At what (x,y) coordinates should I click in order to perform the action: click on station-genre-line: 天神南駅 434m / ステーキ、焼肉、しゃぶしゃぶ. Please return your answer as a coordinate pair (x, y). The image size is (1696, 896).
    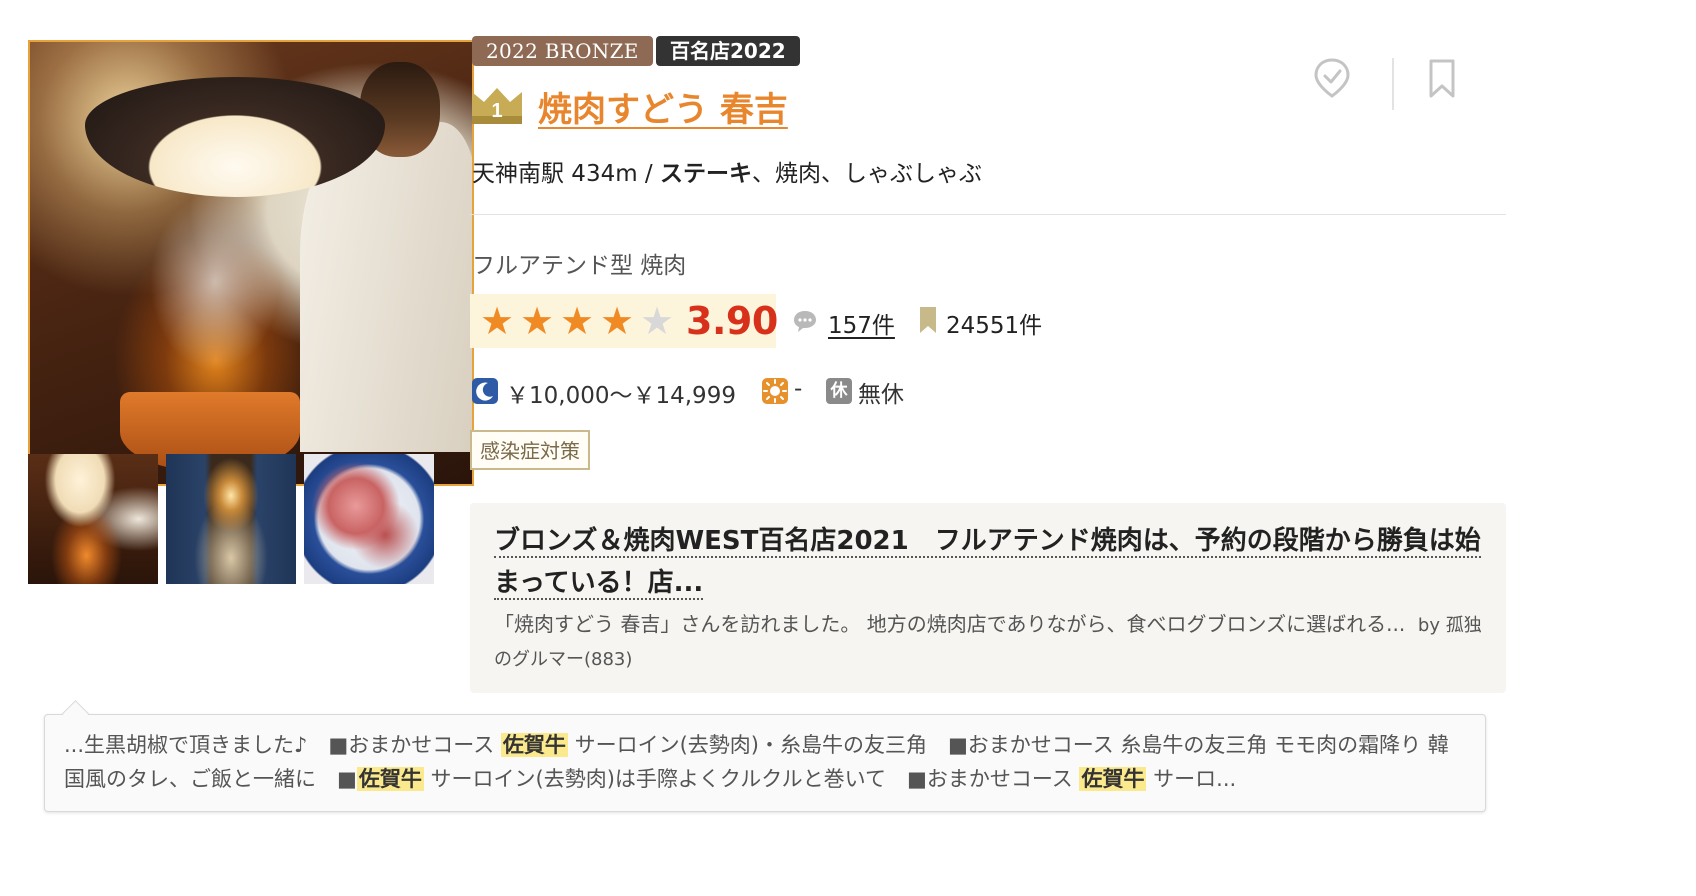
    Looking at the image, I should click on (727, 171).